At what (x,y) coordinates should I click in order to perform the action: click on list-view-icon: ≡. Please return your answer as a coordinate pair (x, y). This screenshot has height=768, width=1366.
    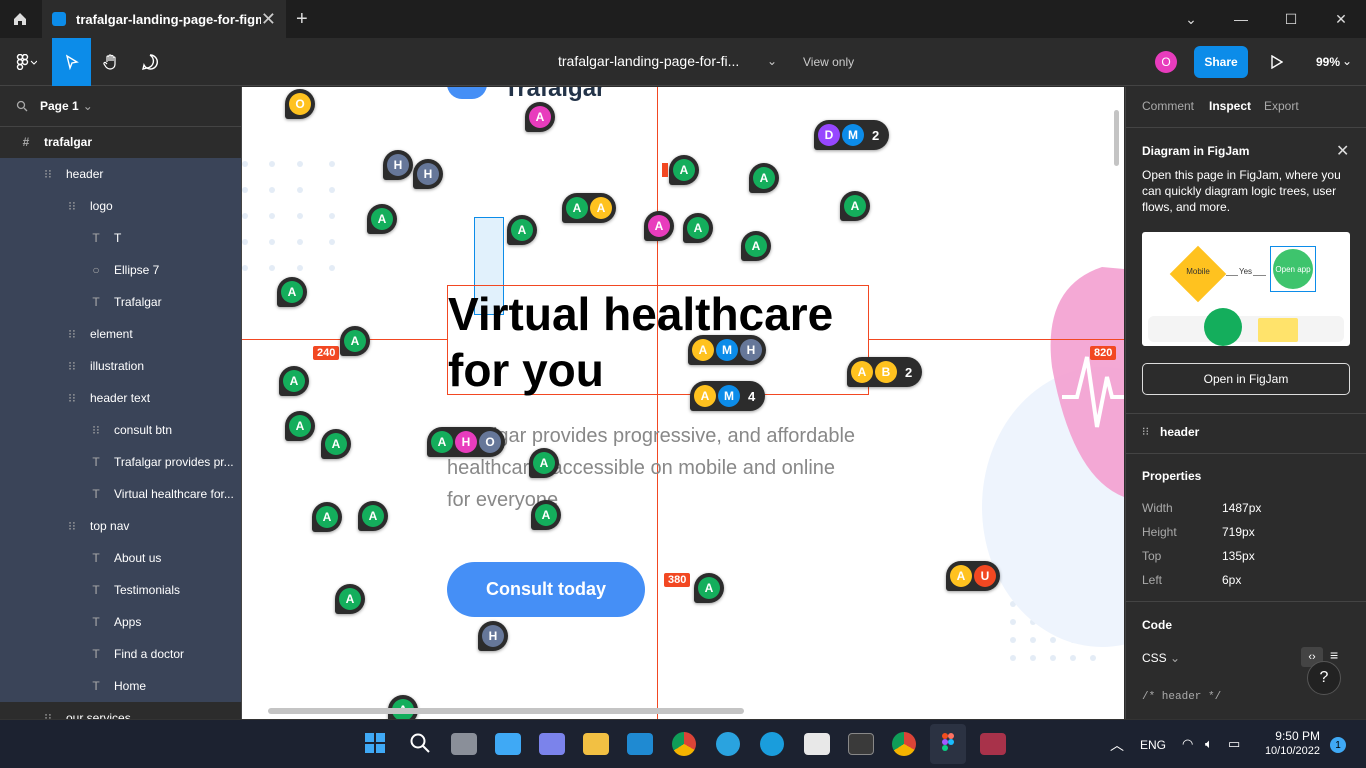
    Looking at the image, I should click on (1334, 655).